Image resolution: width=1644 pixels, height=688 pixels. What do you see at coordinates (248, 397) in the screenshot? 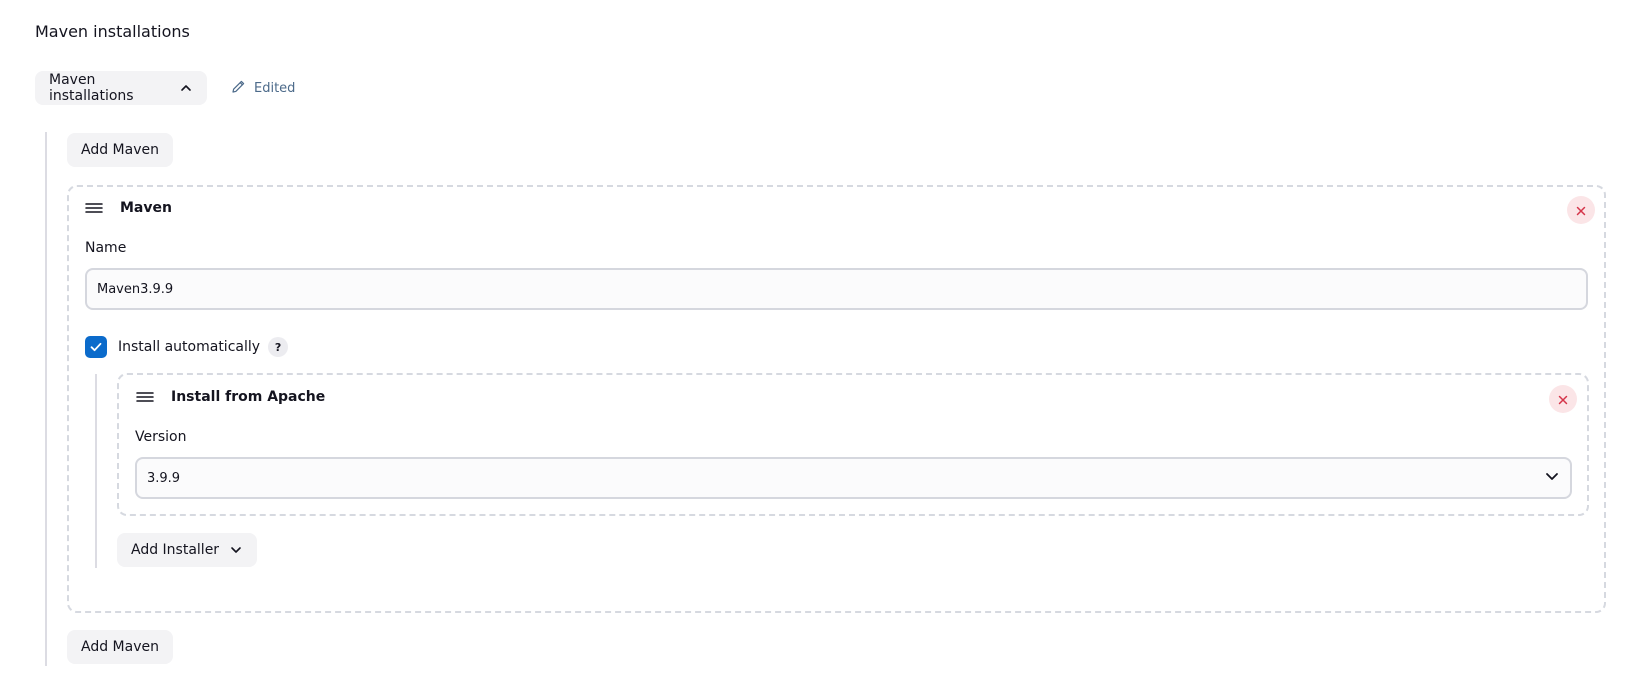
I see `installer-card-title: Install from Apache` at bounding box center [248, 397].